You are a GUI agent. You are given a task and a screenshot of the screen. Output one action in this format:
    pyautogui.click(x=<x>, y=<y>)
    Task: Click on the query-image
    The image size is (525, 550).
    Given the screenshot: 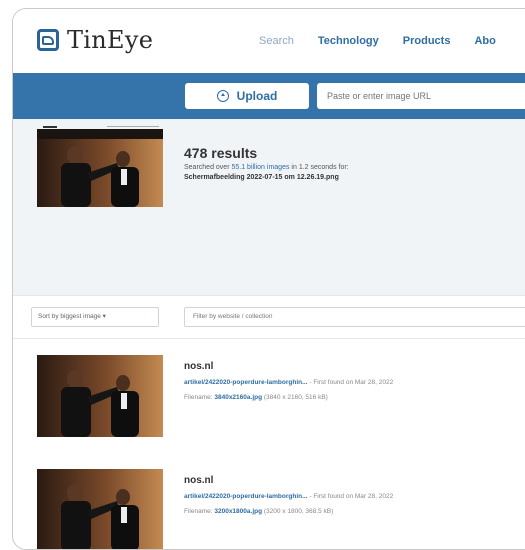 What is the action you would take?
    pyautogui.click(x=100, y=166)
    